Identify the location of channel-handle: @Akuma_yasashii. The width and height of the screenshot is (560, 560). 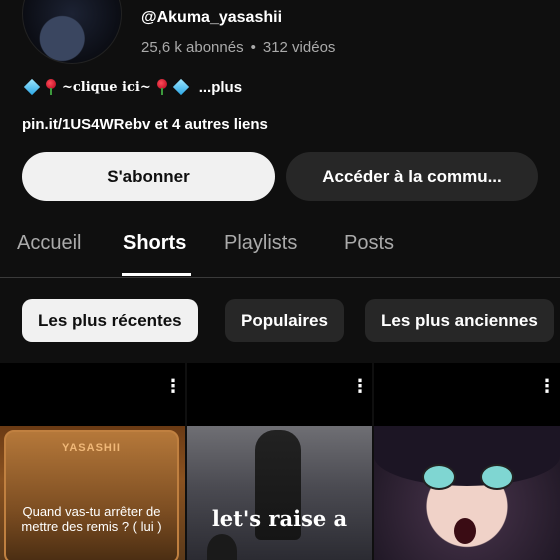
(212, 17).